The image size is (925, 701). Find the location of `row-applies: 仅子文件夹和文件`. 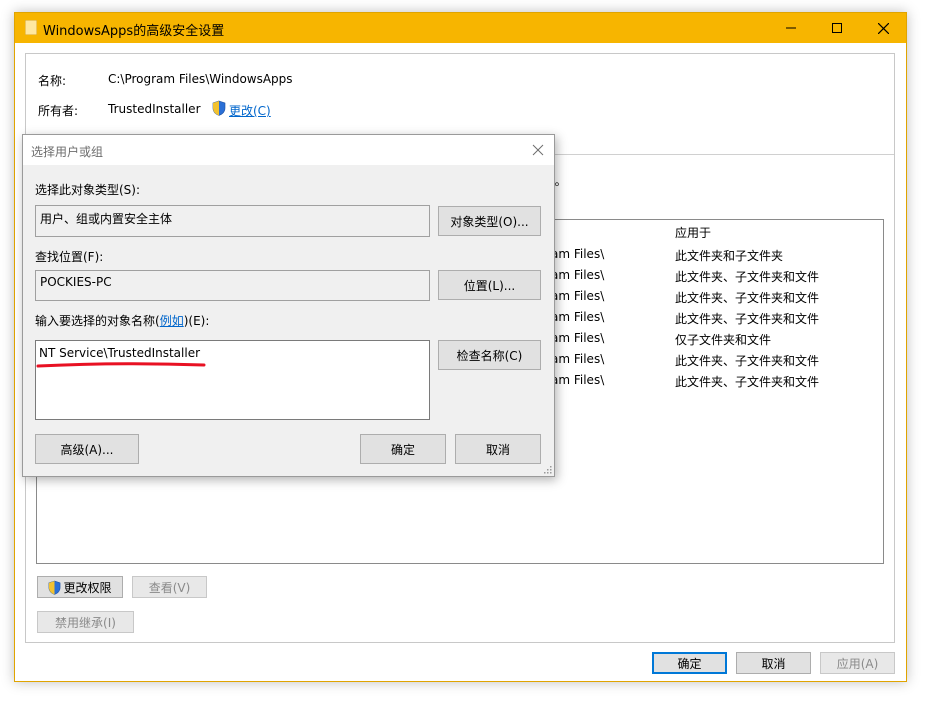

row-applies: 仅子文件夹和文件 is located at coordinates (723, 340).